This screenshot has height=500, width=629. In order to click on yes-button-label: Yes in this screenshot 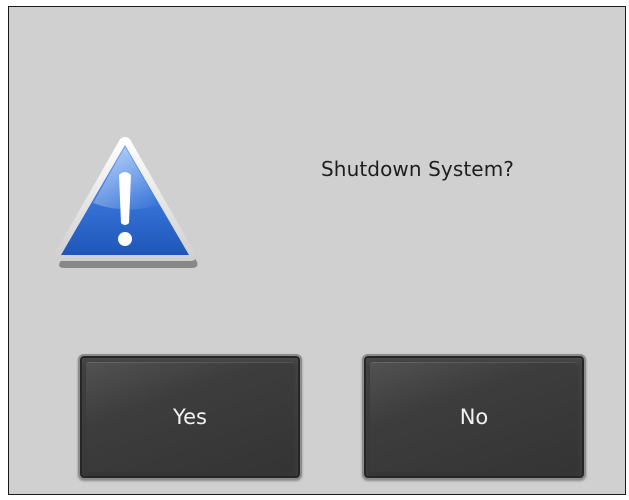, I will do `click(190, 417)`.